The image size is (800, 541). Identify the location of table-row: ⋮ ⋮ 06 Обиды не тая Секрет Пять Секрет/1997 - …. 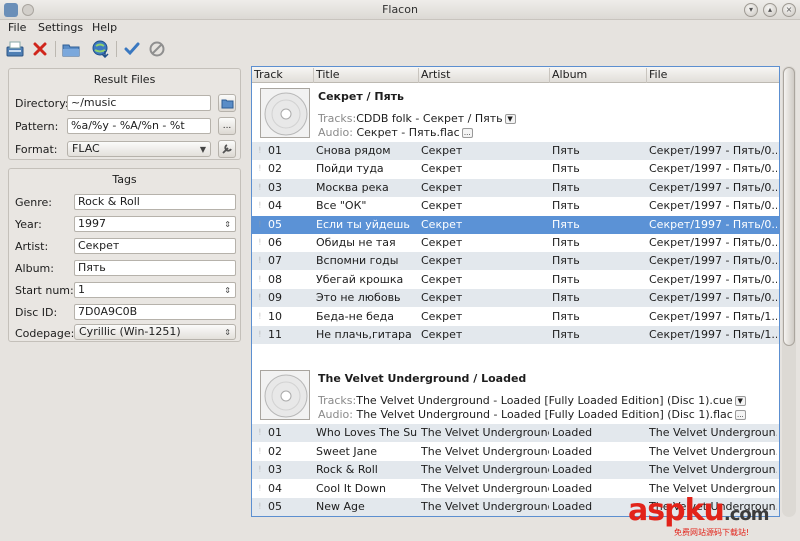
(515, 243).